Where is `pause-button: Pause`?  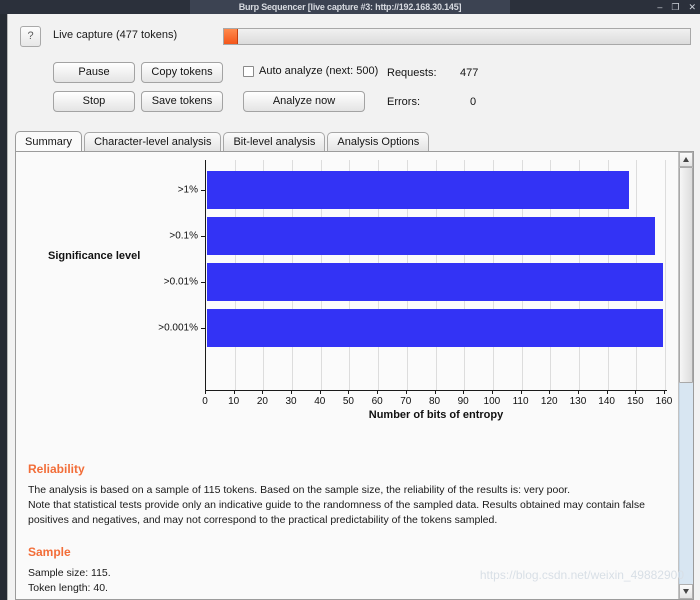
pause-button: Pause is located at coordinates (94, 72).